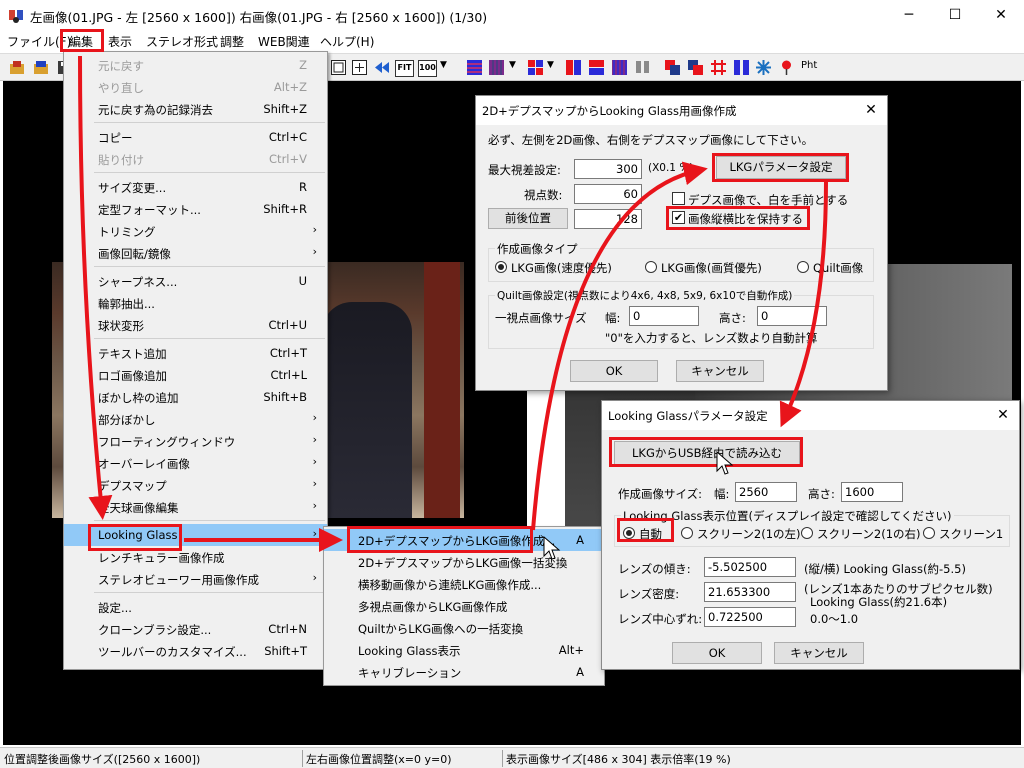  Describe the element at coordinates (571, 650) in the screenshot. I see `lkg-menu-item-shortcut: Alt+` at that location.